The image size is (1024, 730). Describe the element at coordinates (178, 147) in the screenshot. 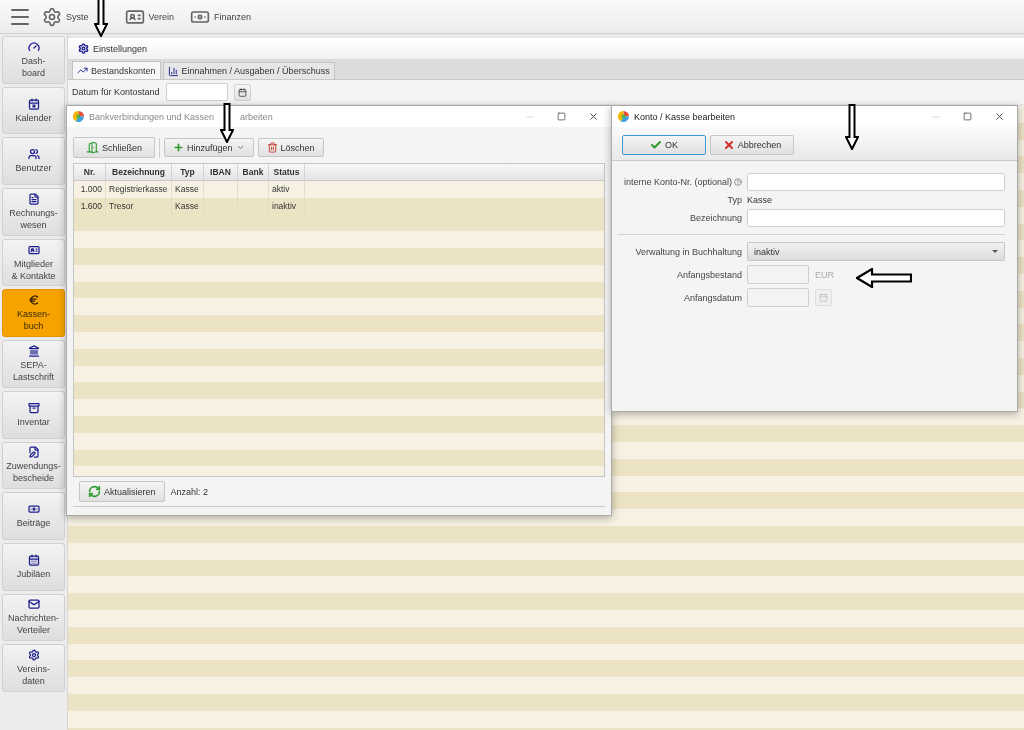

I see `plus-icon` at that location.